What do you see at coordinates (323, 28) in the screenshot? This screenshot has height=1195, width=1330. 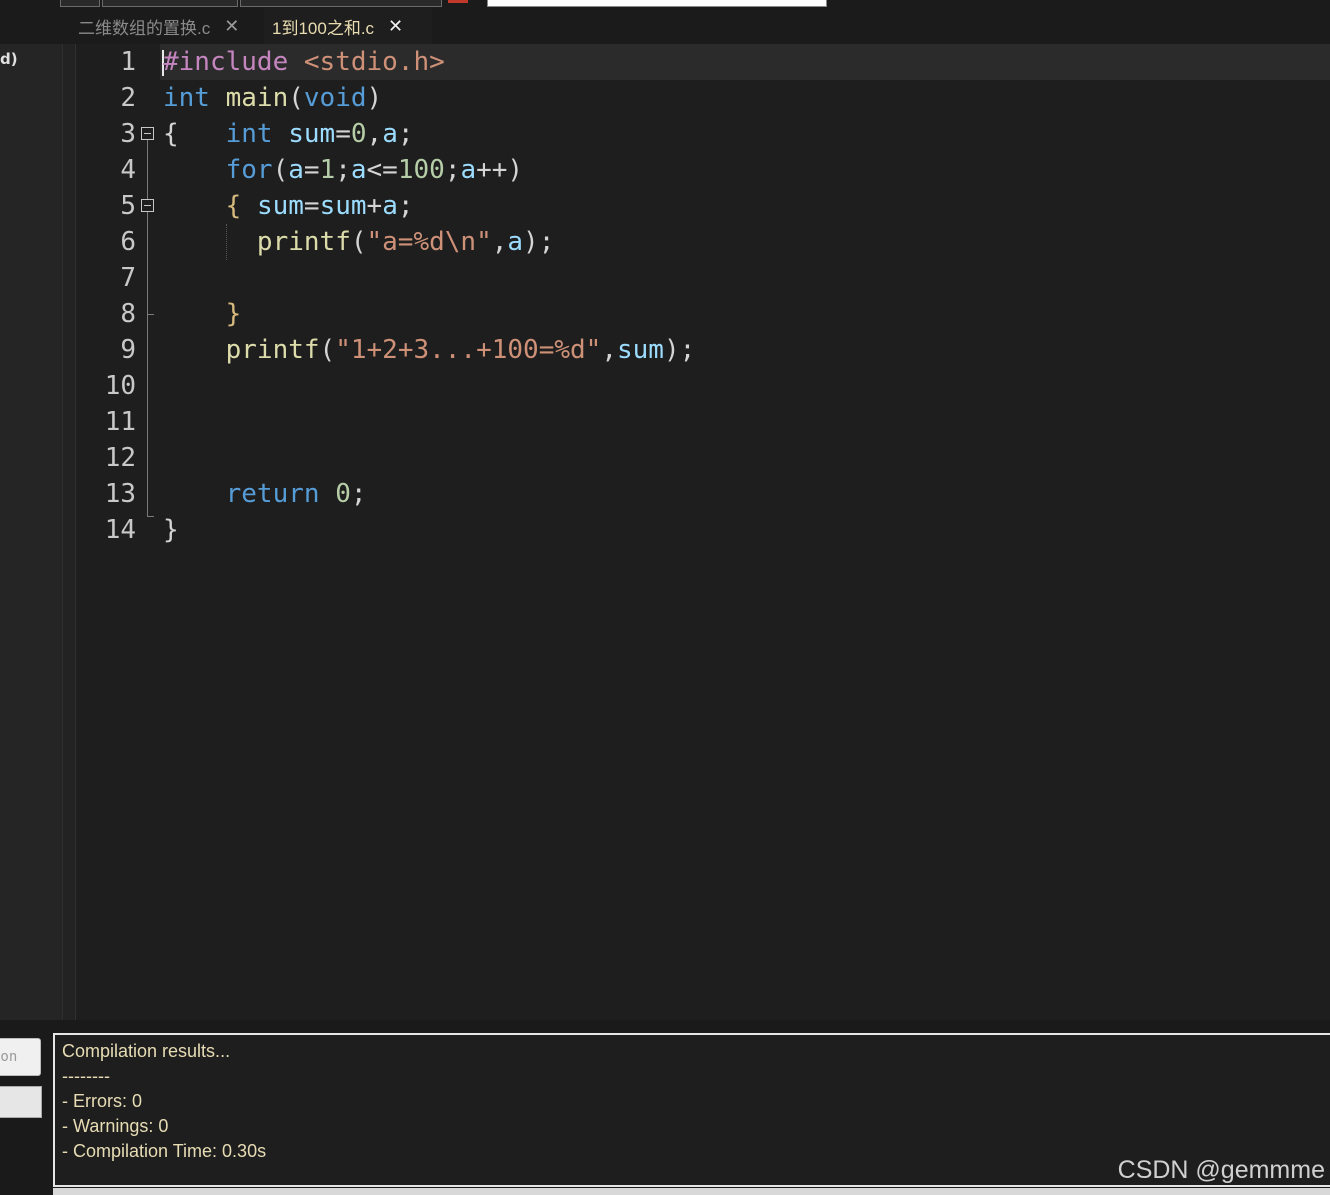 I see `tab-label: 1到100之和.c` at bounding box center [323, 28].